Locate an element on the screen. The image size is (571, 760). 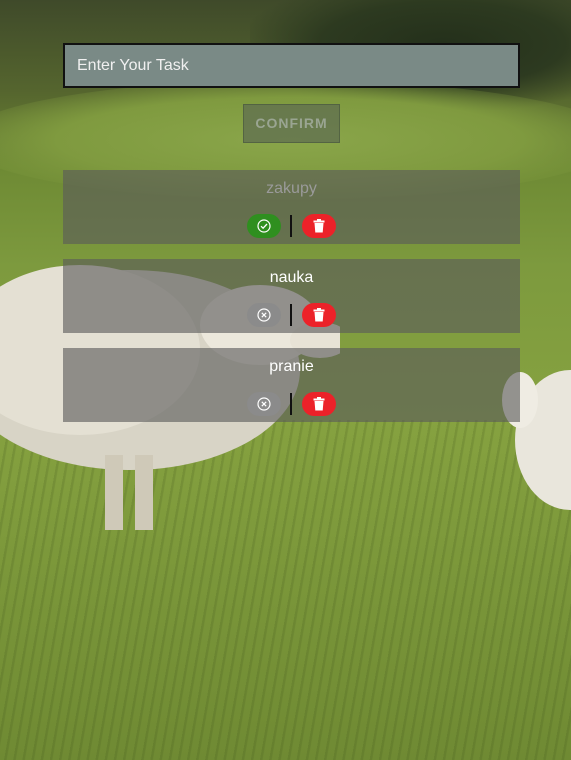
task-card: nauka is located at coordinates (291, 296).